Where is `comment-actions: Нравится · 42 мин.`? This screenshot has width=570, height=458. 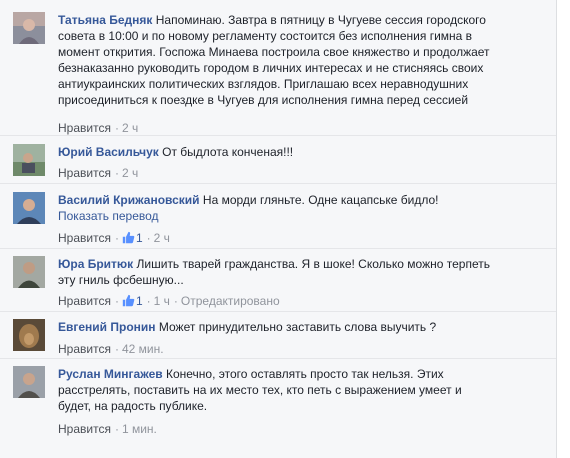
comment-actions: Нравится · 42 мин. is located at coordinates (111, 349).